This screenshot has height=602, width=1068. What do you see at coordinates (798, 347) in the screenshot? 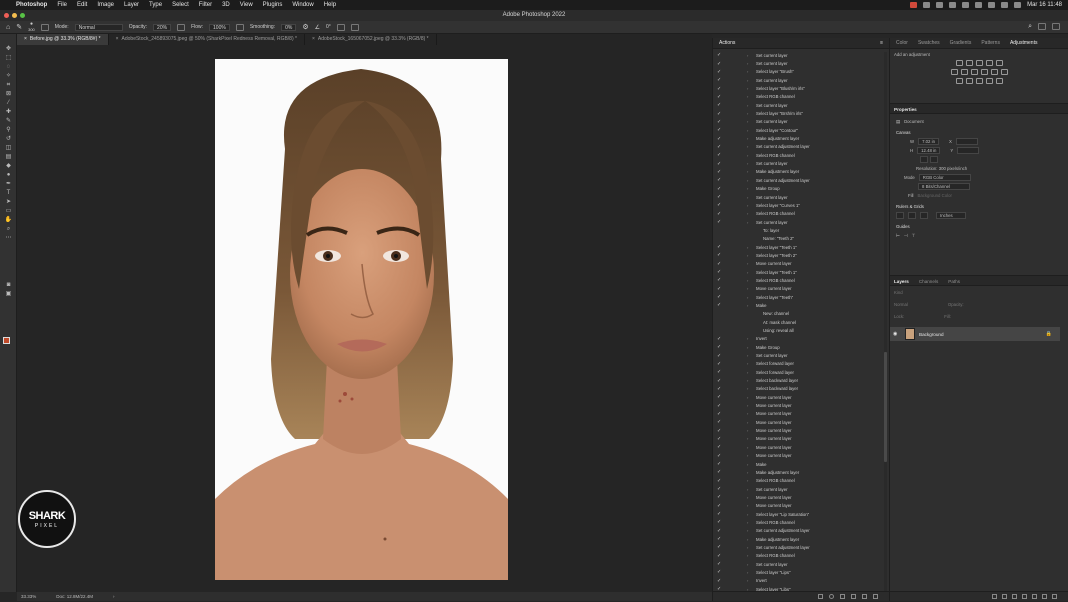
I see `action-row: ✓ › Make Group` at bounding box center [798, 347].